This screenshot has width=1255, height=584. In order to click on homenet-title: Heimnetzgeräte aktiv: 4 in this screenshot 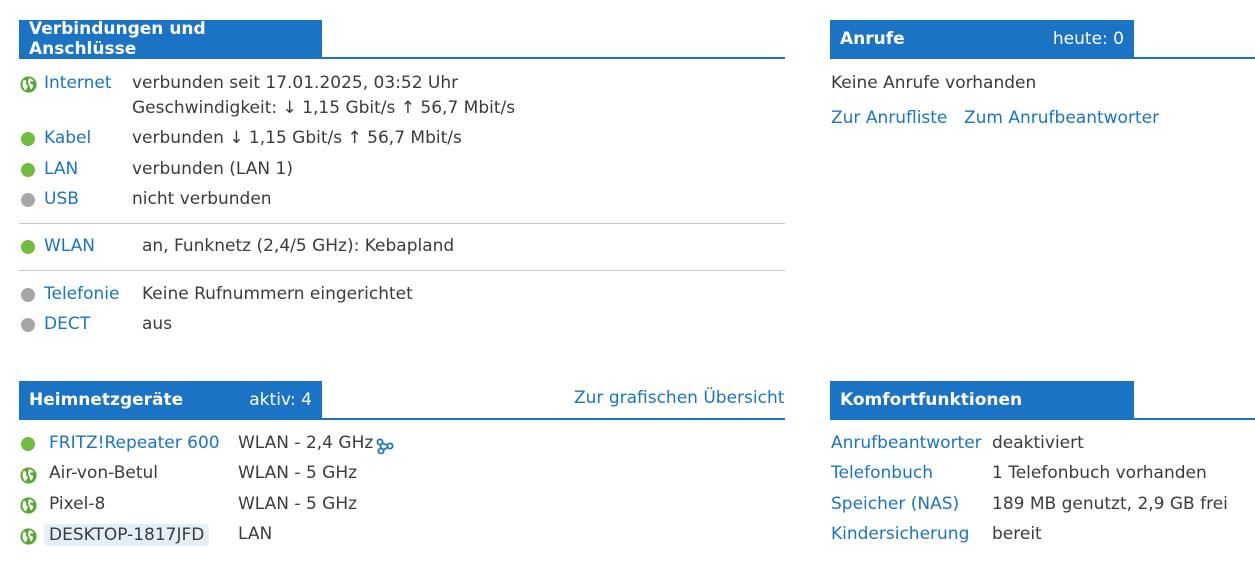, I will do `click(170, 399)`.